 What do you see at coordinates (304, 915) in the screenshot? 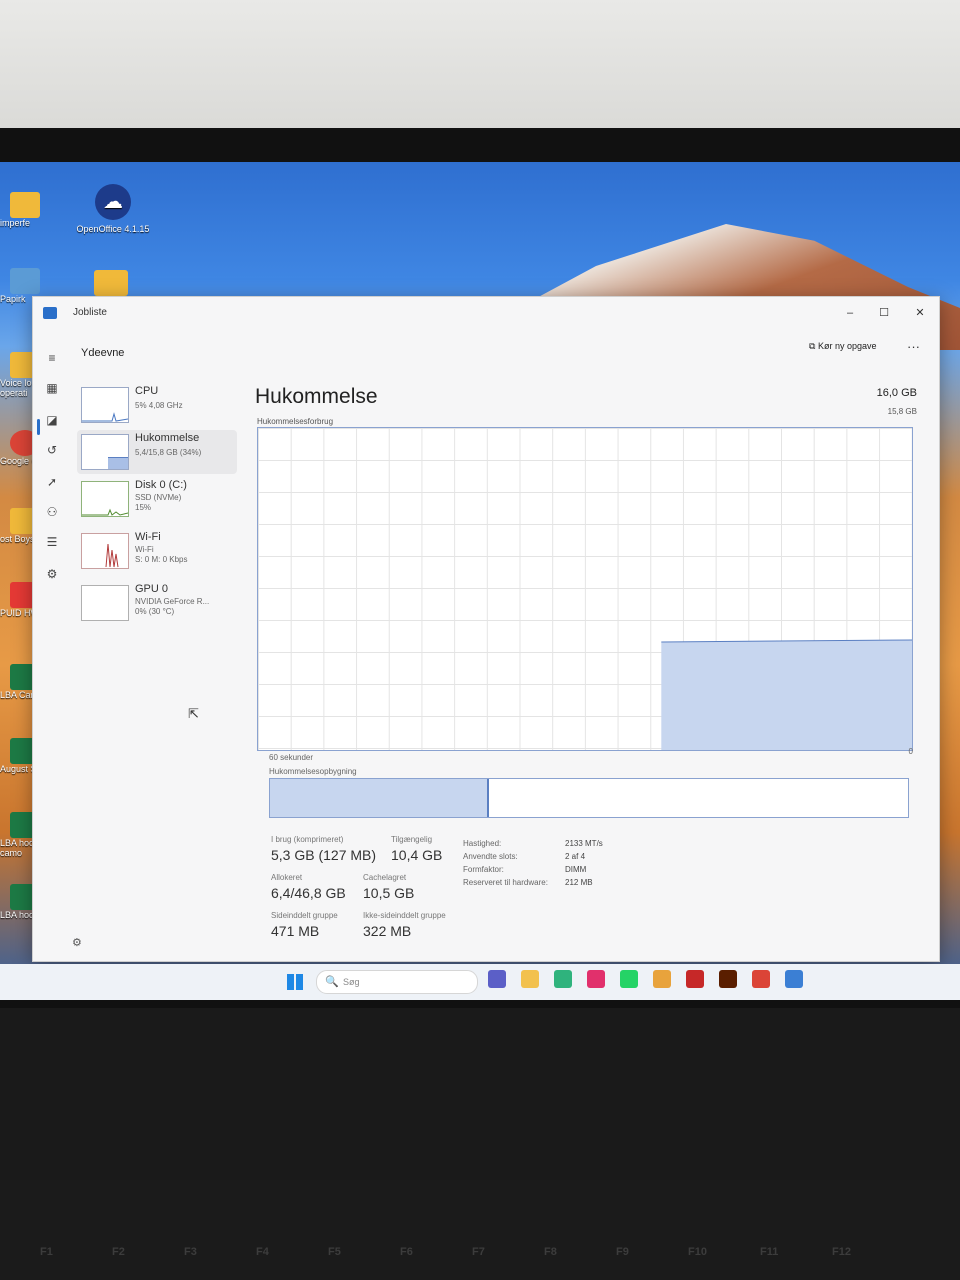
I see `stat-label: Sideinddelt gruppe` at bounding box center [304, 915].